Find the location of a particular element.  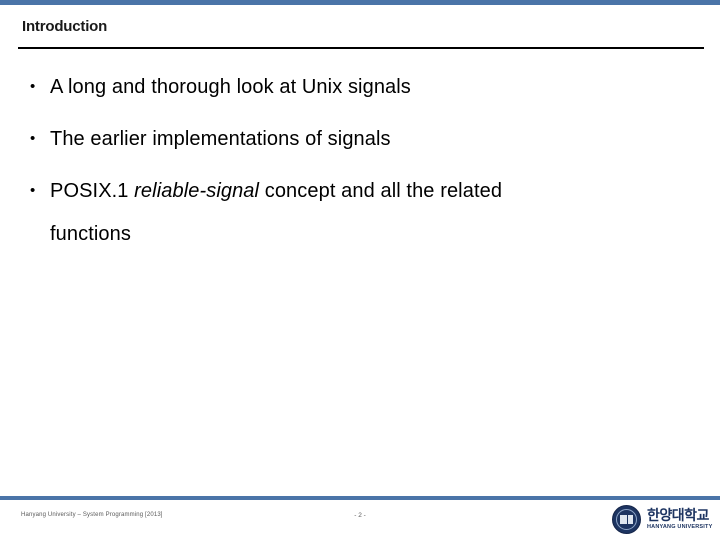

logo-english-text: HANYANG UNIVERSITY is located at coordinates (680, 527).